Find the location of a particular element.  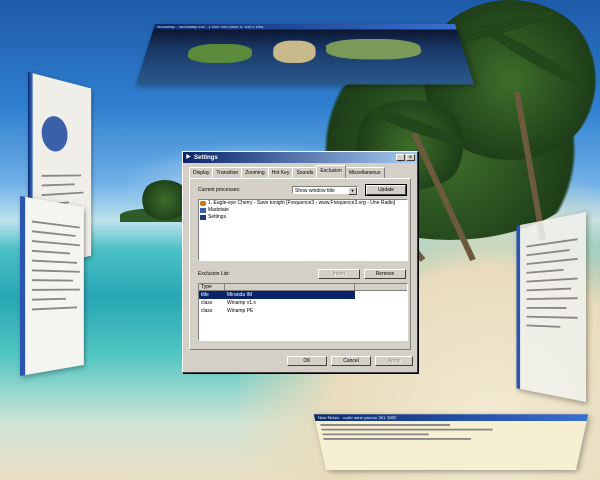

floating-window-left-front is located at coordinates (52, 286).